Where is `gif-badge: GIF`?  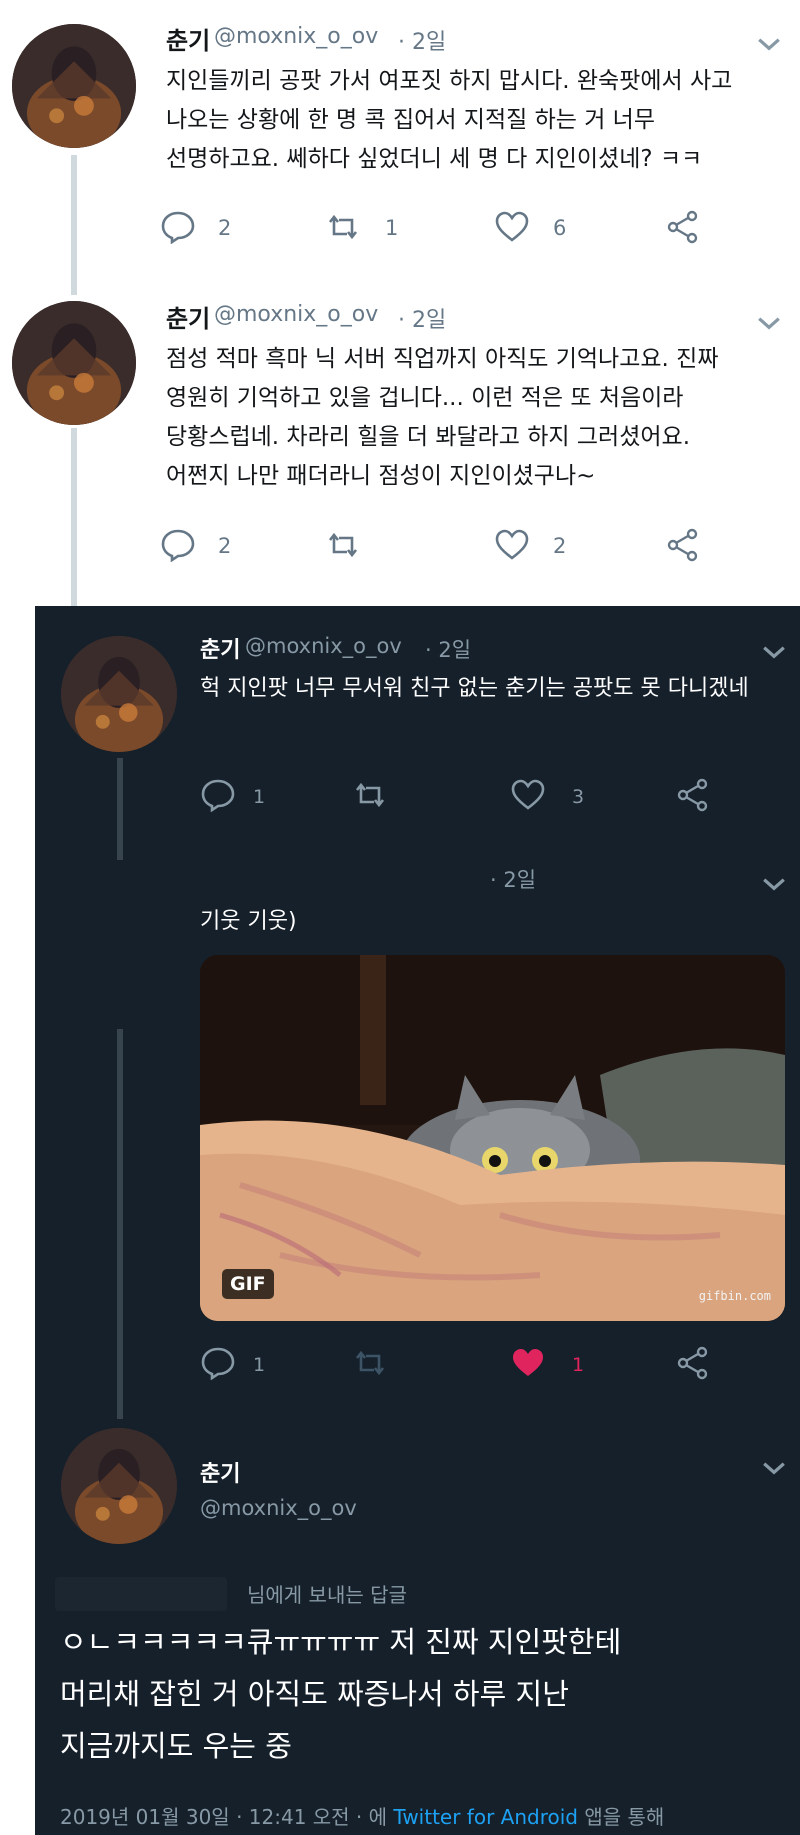 gif-badge: GIF is located at coordinates (248, 1284).